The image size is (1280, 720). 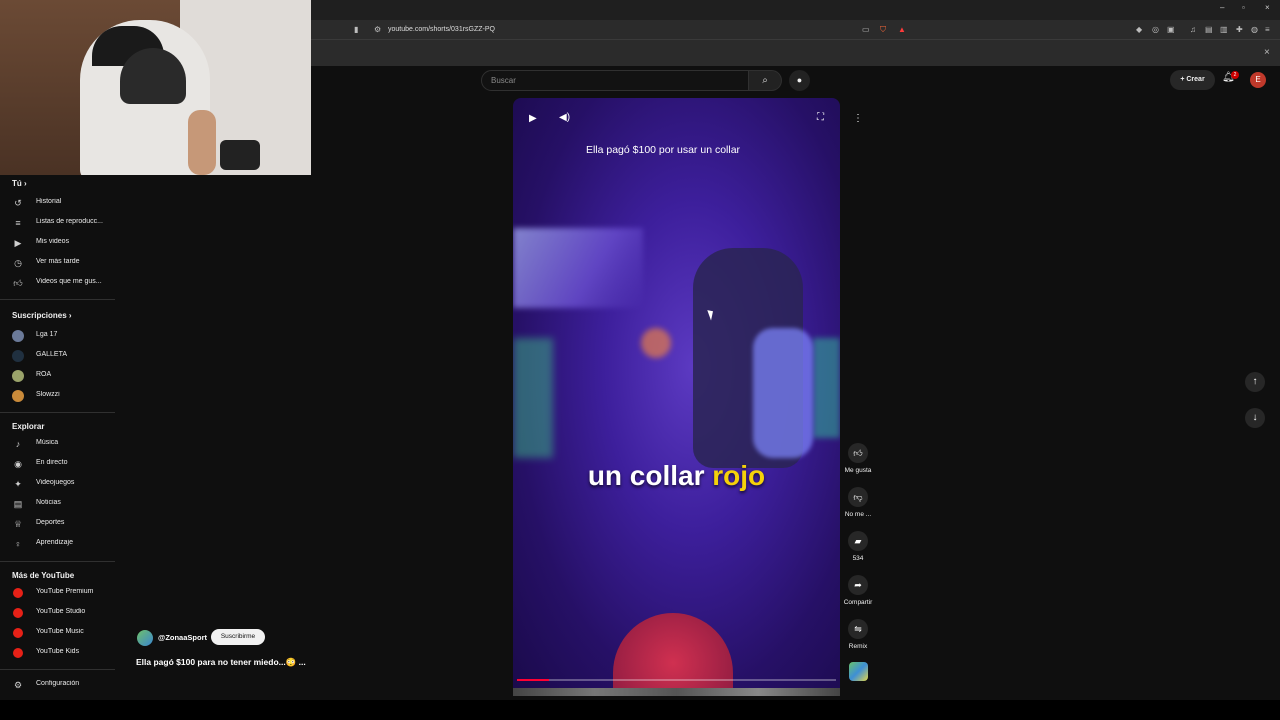 What do you see at coordinates (57, 484) in the screenshot?
I see `sidebar-item-gaming: ✦ Videojuegos` at bounding box center [57, 484].